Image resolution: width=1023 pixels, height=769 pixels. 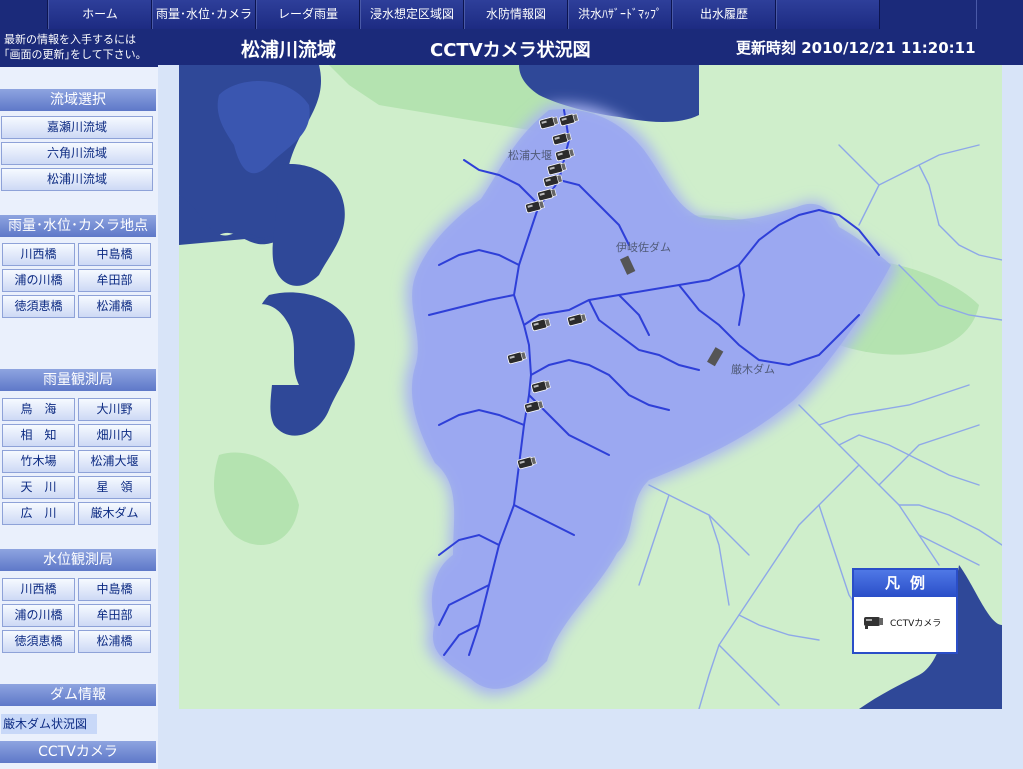 What do you see at coordinates (114, 280) in the screenshot?
I see `point-mutabe: 牟田部` at bounding box center [114, 280].